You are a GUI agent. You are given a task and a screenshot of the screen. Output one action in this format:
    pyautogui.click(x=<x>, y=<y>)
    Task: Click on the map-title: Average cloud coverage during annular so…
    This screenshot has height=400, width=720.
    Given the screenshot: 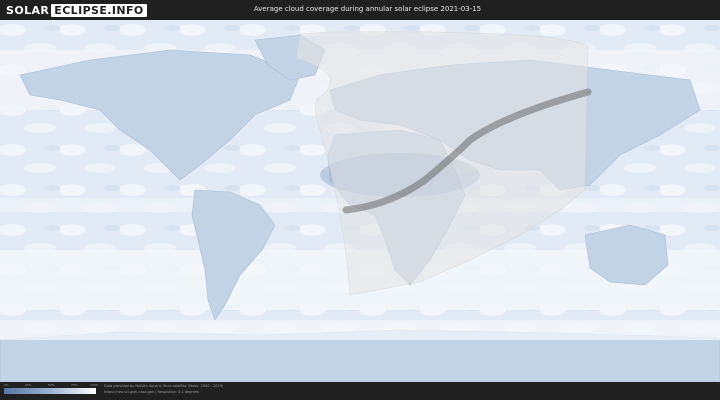 What is the action you would take?
    pyautogui.click(x=367, y=9)
    